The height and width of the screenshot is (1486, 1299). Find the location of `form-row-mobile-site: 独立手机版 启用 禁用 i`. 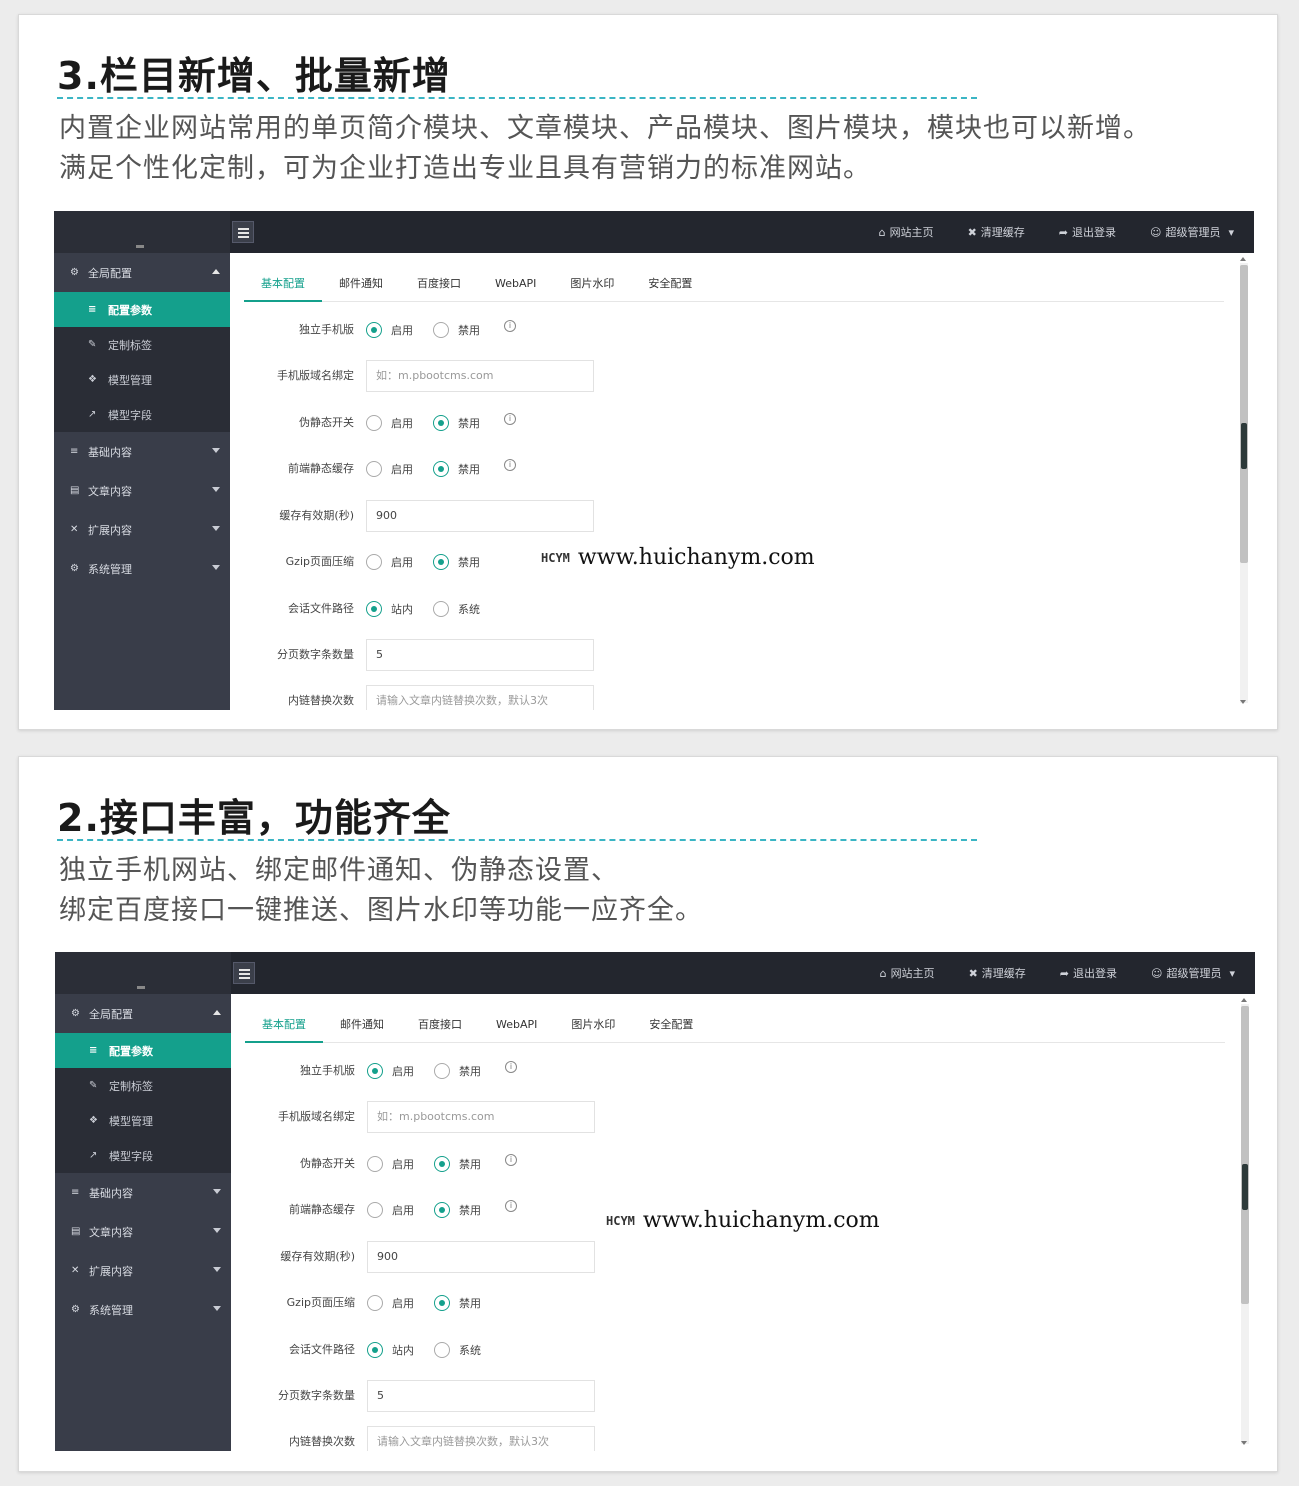

form-row-mobile-site: 独立手机版 启用 禁用 i is located at coordinates (681, 1071).